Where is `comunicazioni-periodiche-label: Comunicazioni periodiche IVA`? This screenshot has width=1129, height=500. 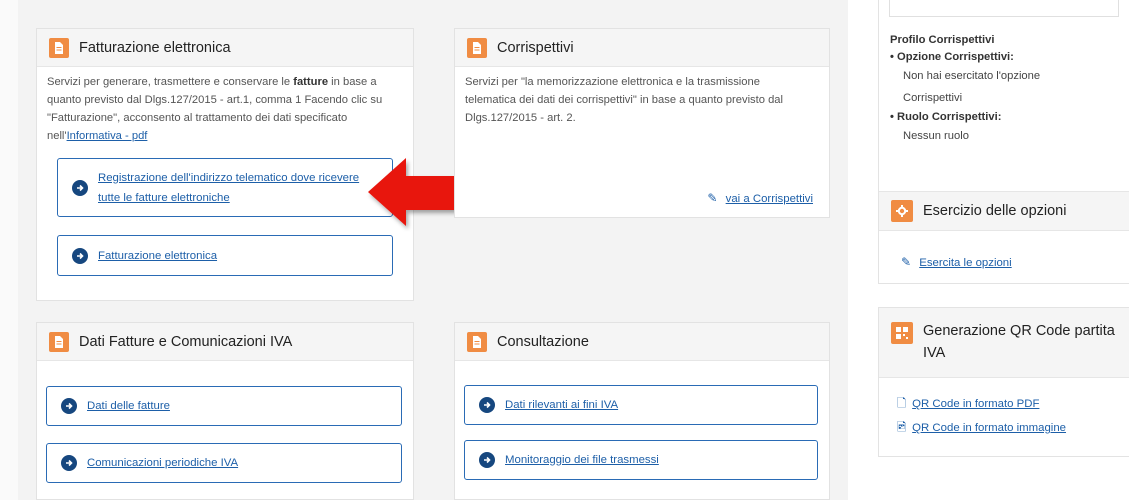
comunicazioni-periodiche-label: Comunicazioni periodiche IVA is located at coordinates (163, 463).